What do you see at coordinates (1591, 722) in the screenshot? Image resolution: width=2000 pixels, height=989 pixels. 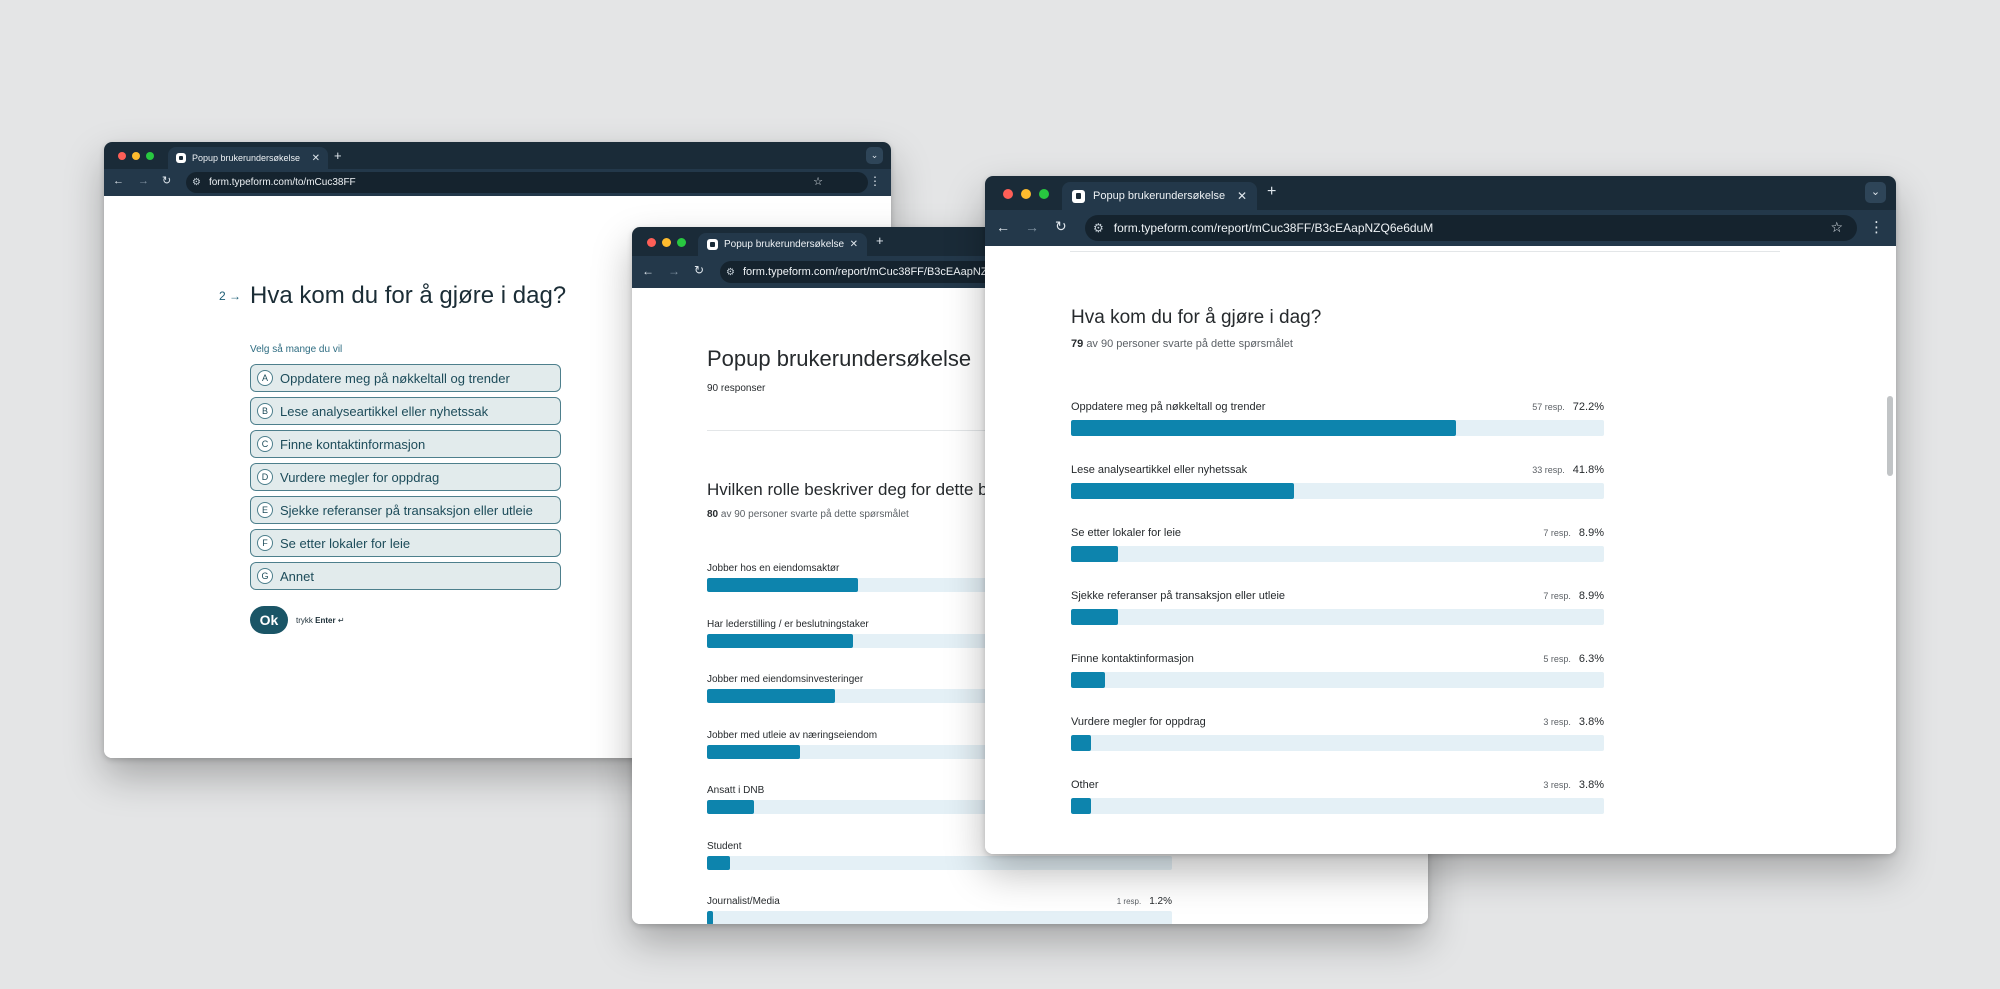 I see `response-percentage: 3.8%` at bounding box center [1591, 722].